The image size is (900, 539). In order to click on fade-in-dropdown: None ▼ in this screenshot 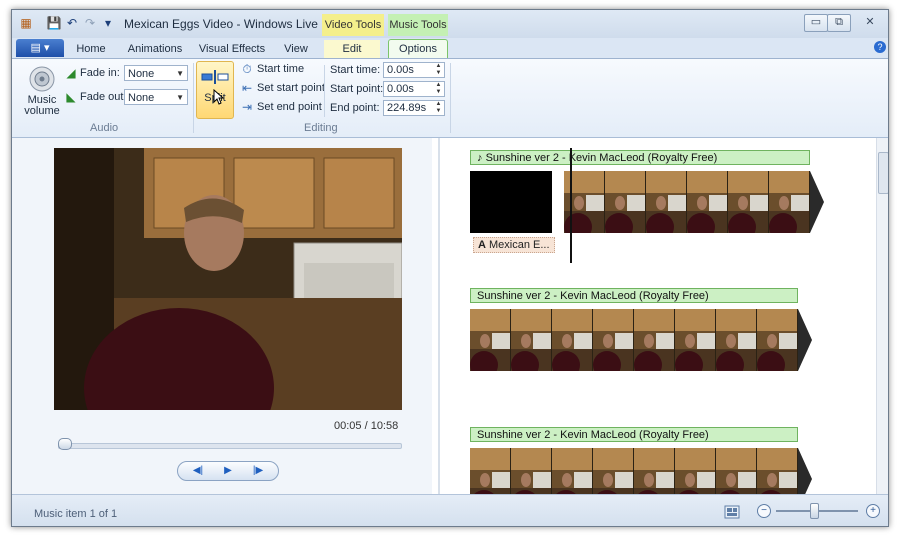, I will do `click(156, 73)`.